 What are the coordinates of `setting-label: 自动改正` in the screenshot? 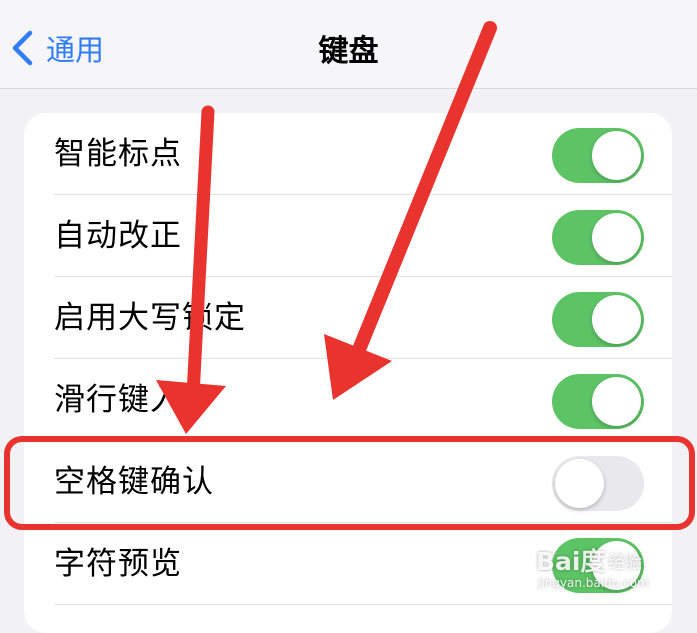 It's located at (118, 236).